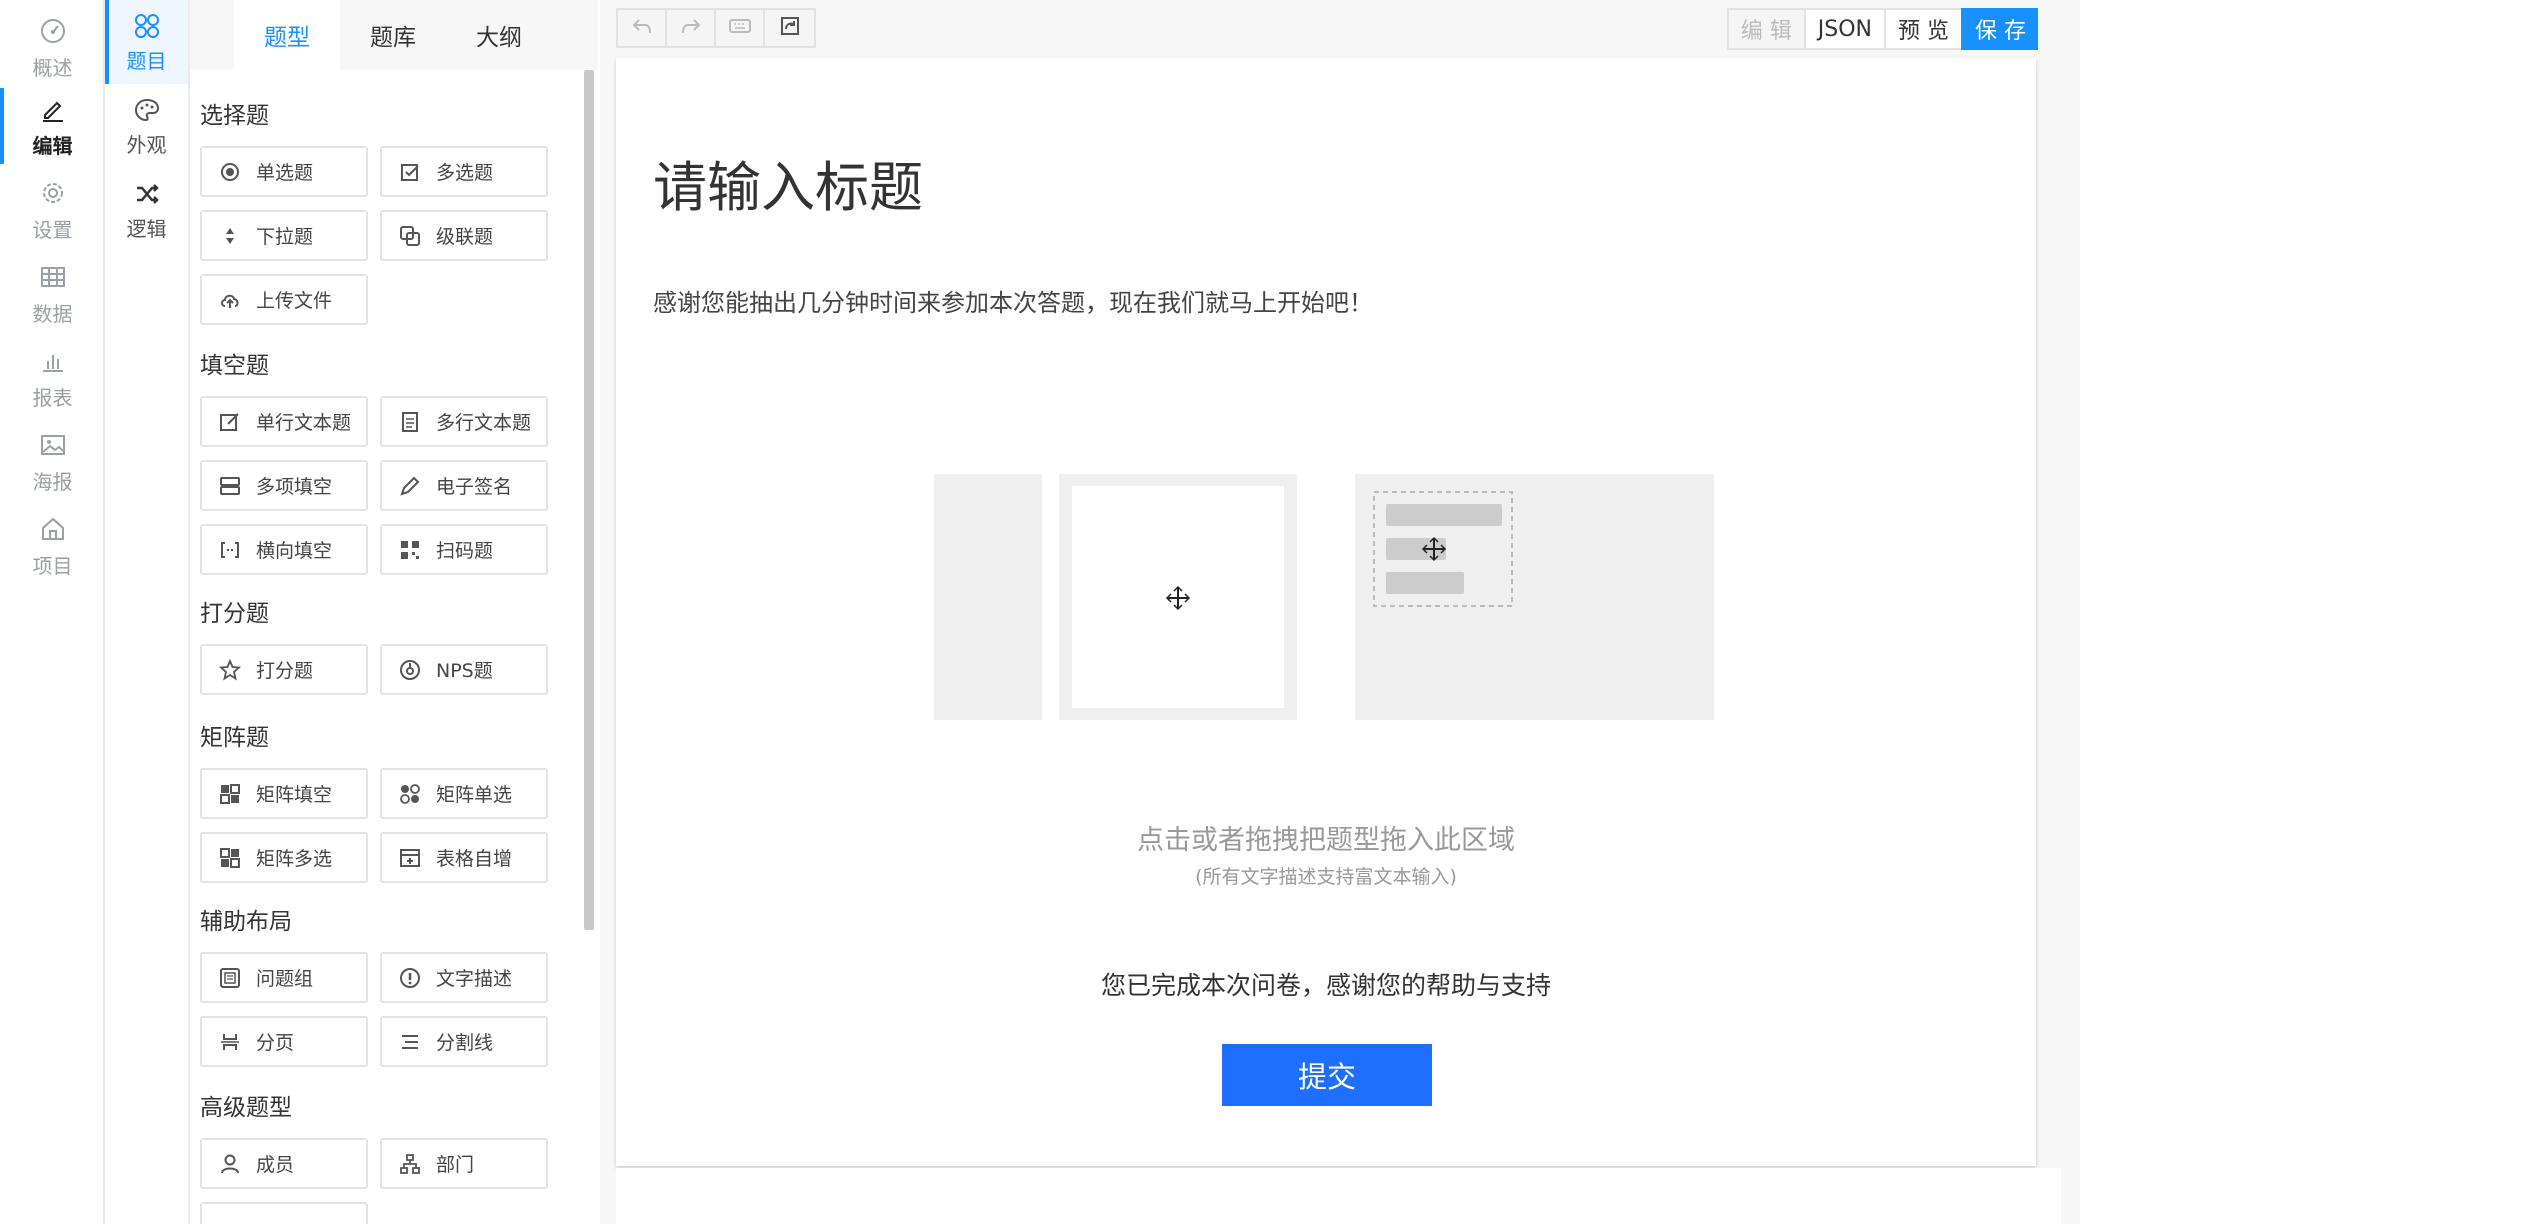 This screenshot has width=2547, height=1224. I want to click on nav-poster: 海报, so click(52, 462).